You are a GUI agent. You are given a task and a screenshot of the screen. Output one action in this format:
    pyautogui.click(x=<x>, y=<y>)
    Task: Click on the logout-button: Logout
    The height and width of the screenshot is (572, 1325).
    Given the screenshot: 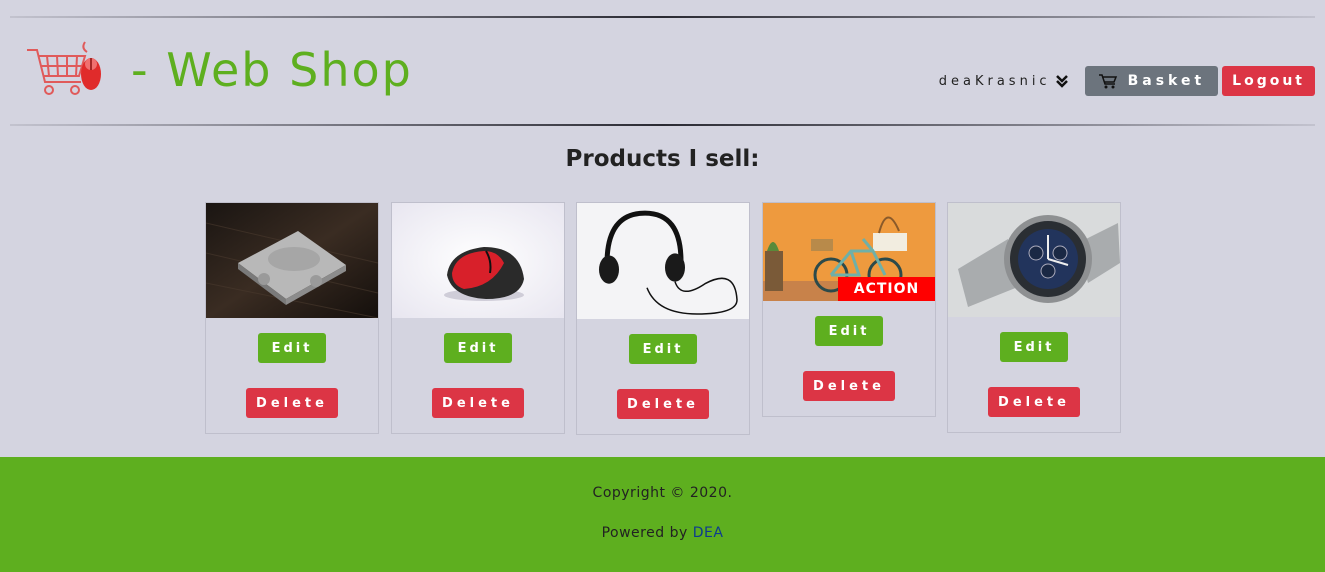 What is the action you would take?
    pyautogui.click(x=1268, y=81)
    